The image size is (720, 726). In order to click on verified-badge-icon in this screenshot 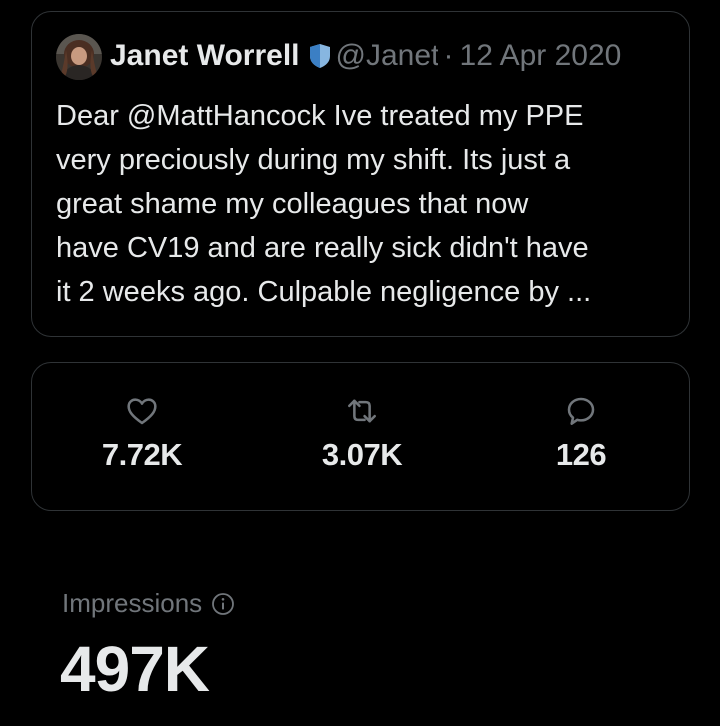, I will do `click(320, 56)`.